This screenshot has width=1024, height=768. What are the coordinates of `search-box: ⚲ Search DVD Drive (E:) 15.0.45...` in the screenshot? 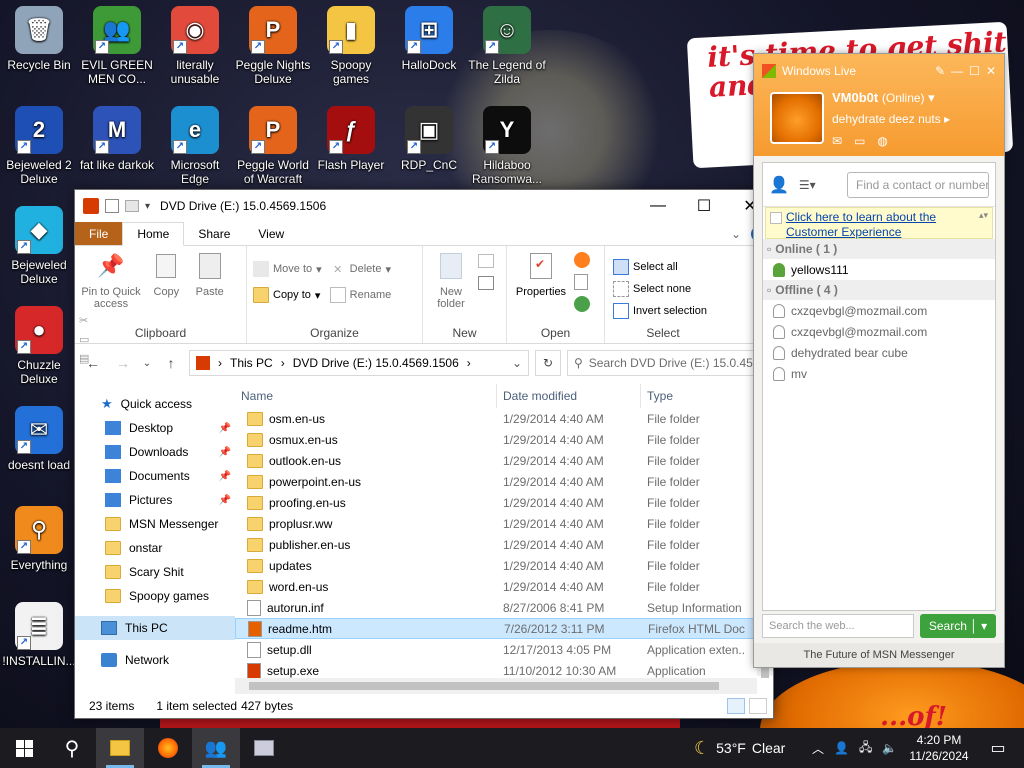 It's located at (667, 363).